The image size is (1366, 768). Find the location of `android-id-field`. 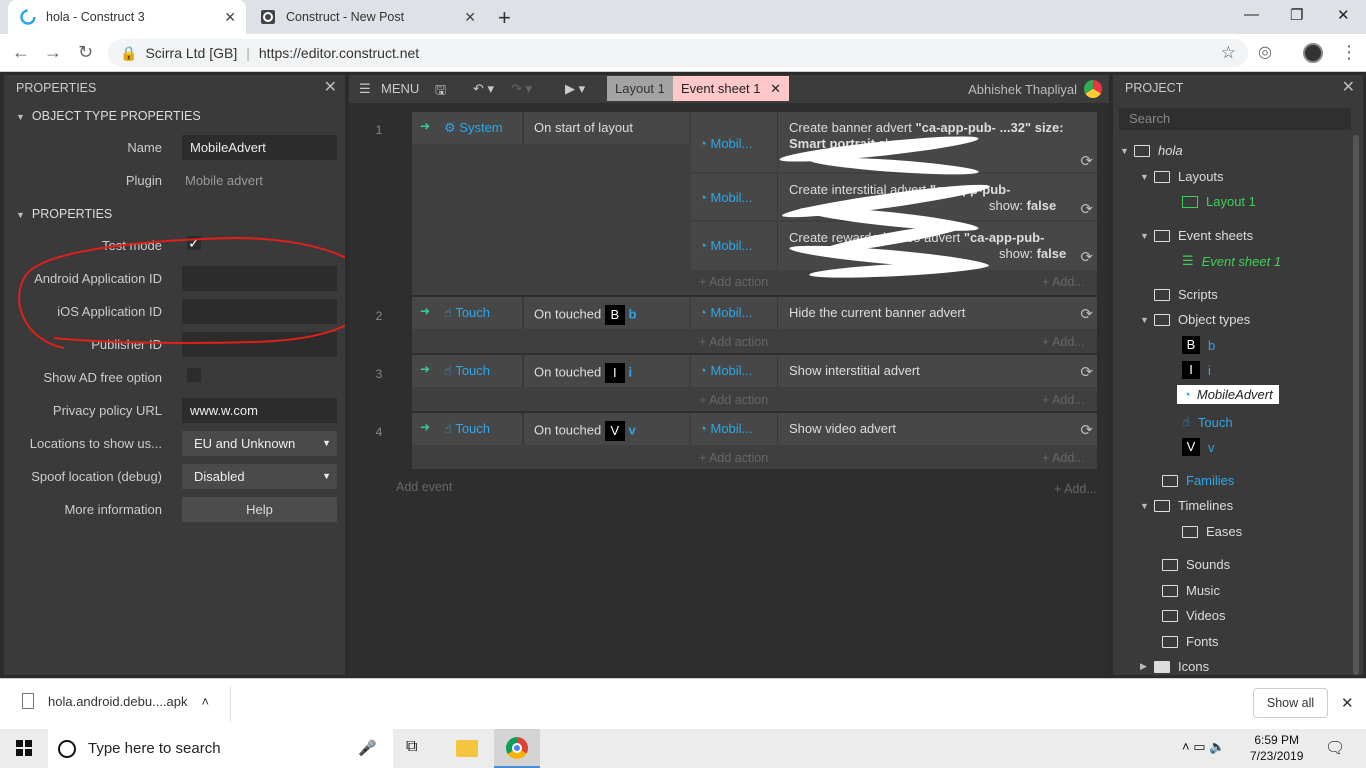

android-id-field is located at coordinates (259, 278).